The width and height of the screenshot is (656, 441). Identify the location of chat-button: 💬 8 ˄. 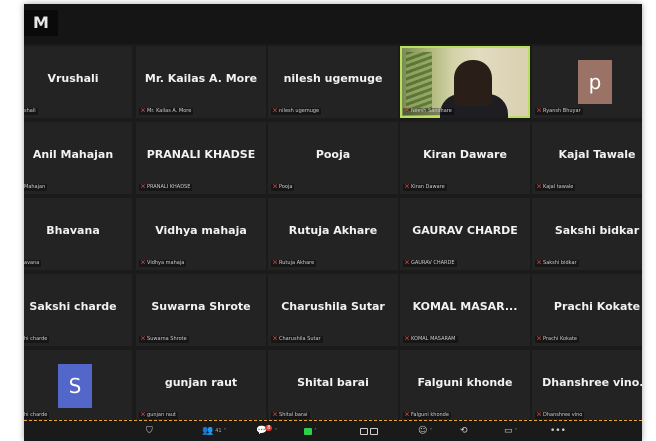
(266, 431).